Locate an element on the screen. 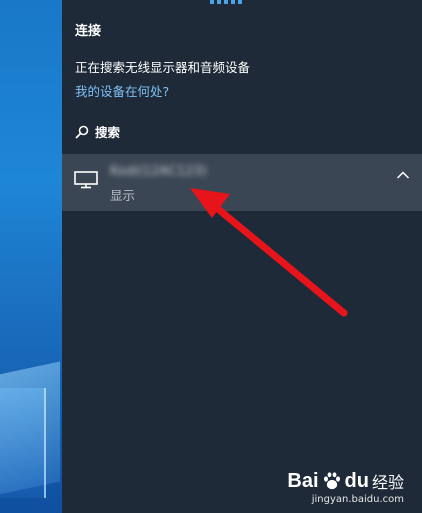 This screenshot has height=513, width=422. device-type-label: 显示 is located at coordinates (123, 195).